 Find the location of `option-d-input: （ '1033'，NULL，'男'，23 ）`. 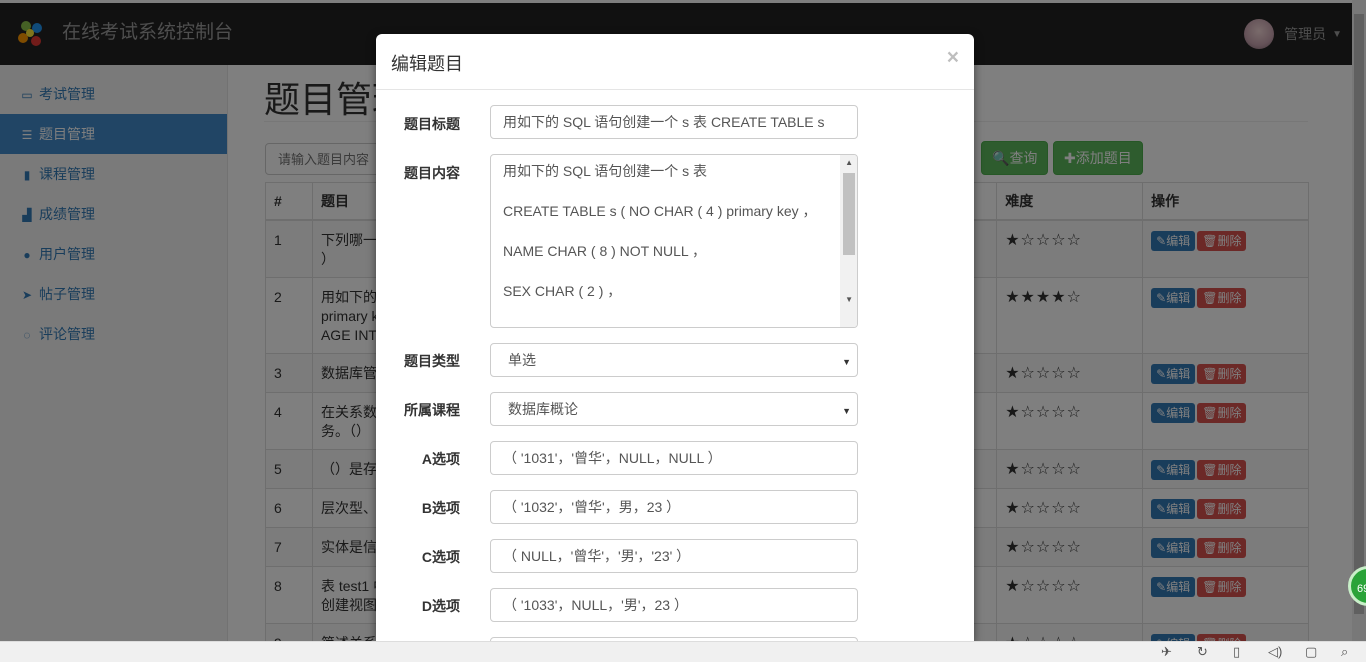

option-d-input: （ '1033'，NULL，'男'，23 ） is located at coordinates (674, 605).